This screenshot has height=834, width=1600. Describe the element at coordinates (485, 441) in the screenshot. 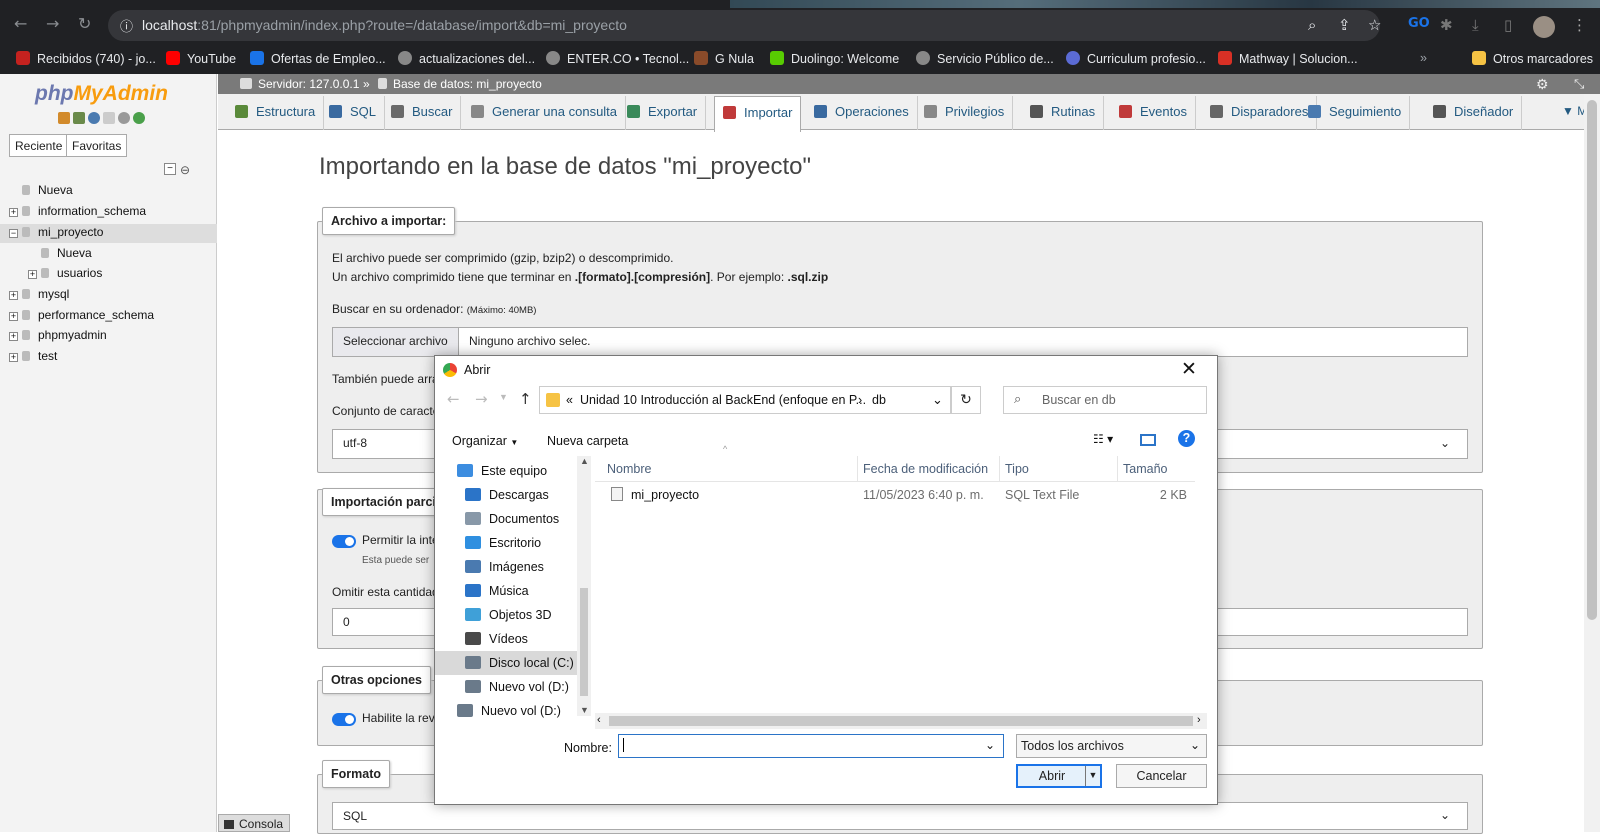

I see `organize-menu: Organizar ▼` at that location.